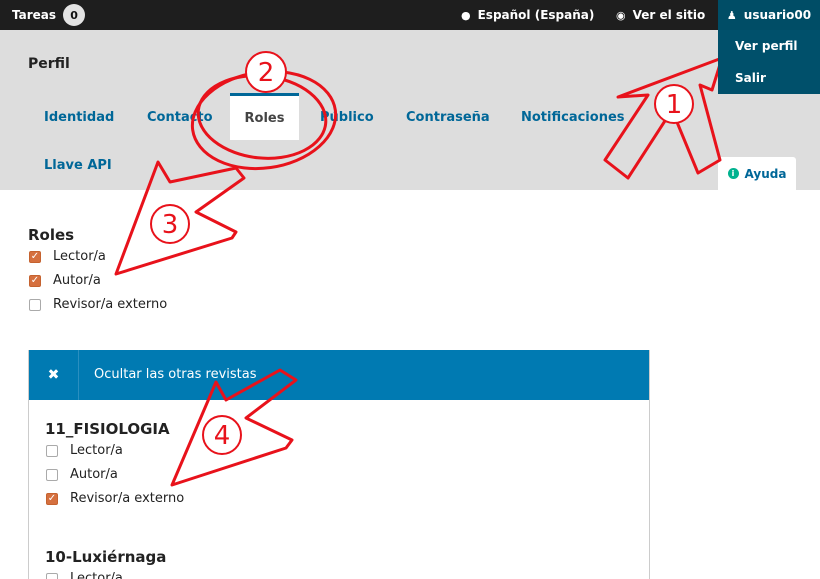 The width and height of the screenshot is (820, 579). I want to click on language-label: Español (España), so click(536, 15).